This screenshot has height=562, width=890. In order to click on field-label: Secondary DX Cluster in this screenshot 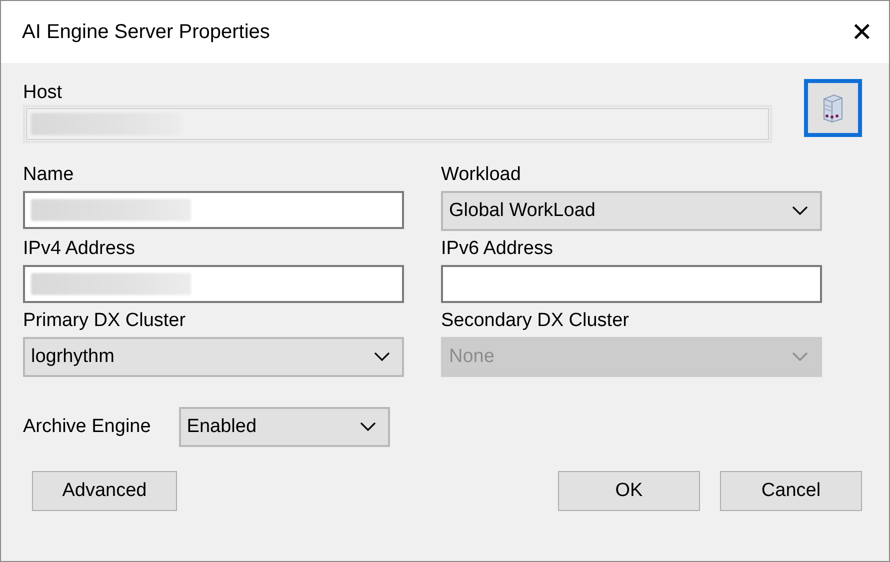, I will do `click(535, 321)`.